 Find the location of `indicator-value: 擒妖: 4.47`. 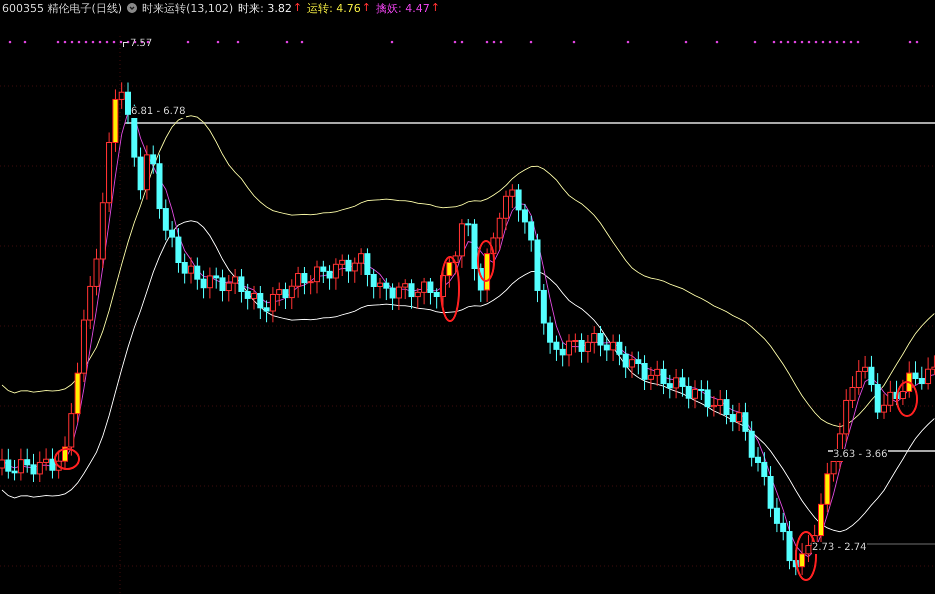

indicator-value: 擒妖: 4.47 is located at coordinates (403, 8).